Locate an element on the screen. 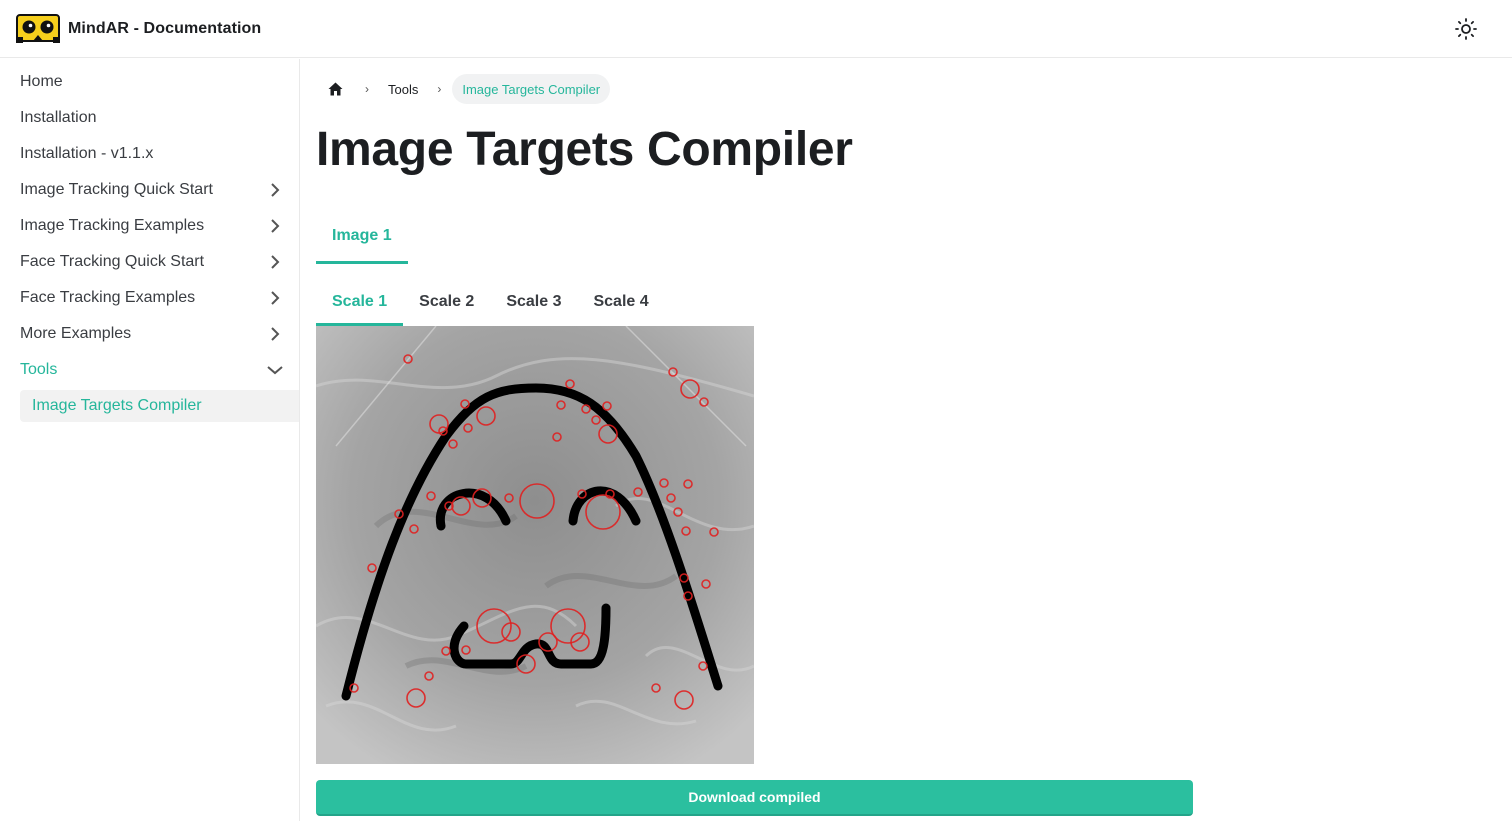 The image size is (1512, 821). sidebar-item-label: Installation - v1.1.x is located at coordinates (87, 153).